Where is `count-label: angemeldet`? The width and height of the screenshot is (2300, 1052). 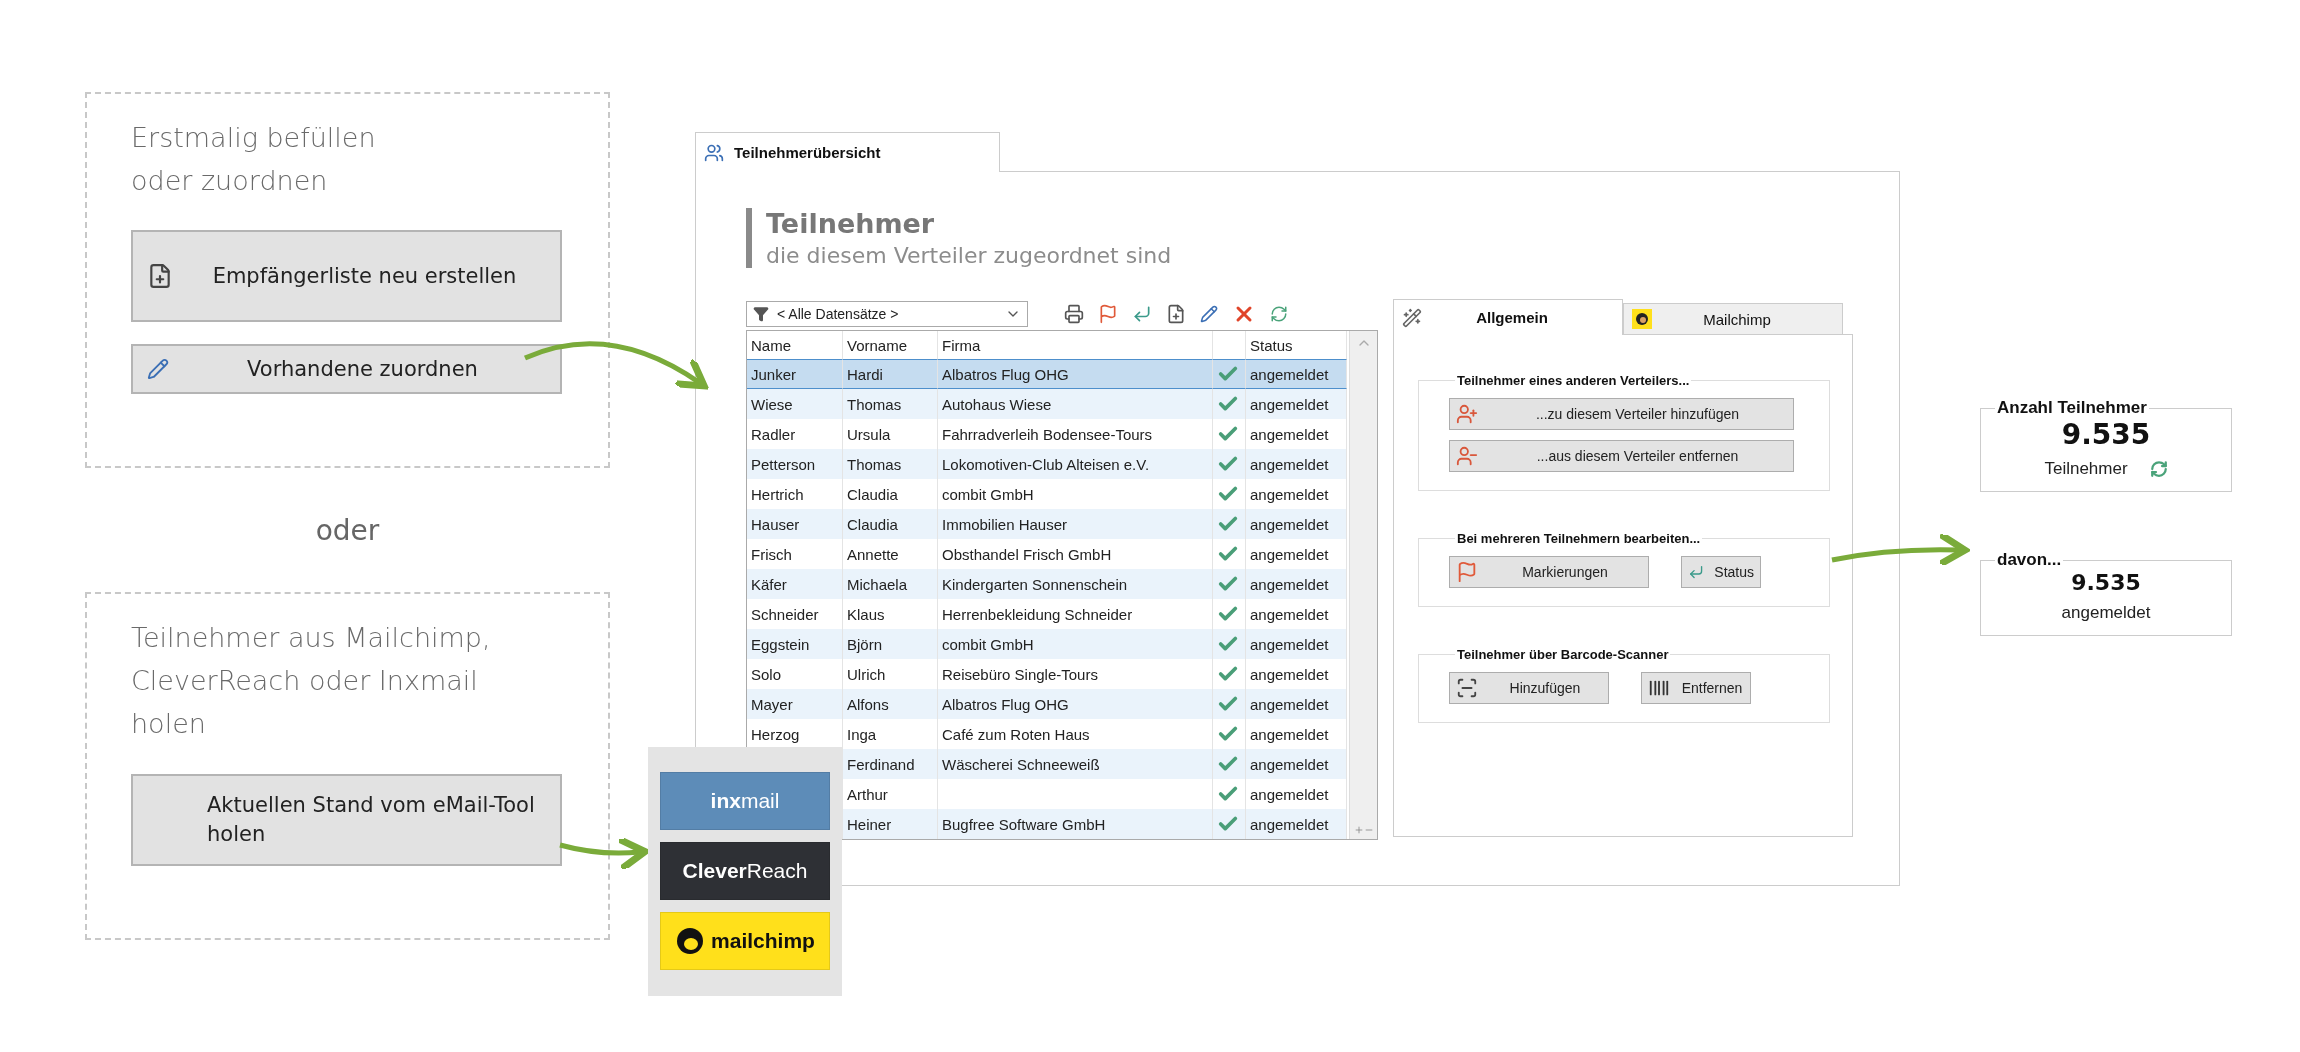 count-label: angemeldet is located at coordinates (2106, 613).